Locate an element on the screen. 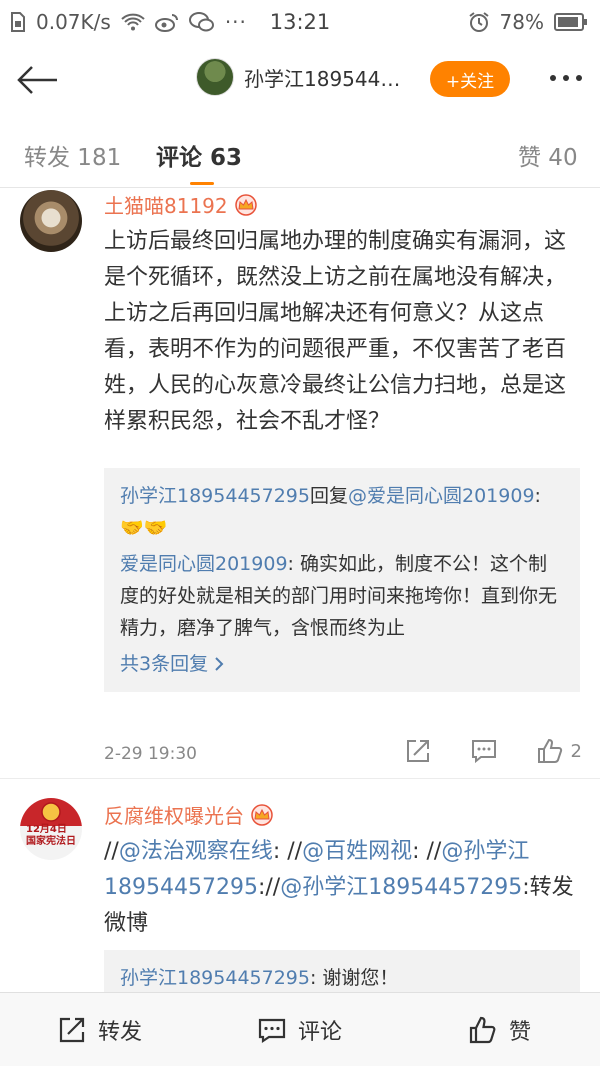  mention-link: @孙学江18954457295 is located at coordinates (401, 887).